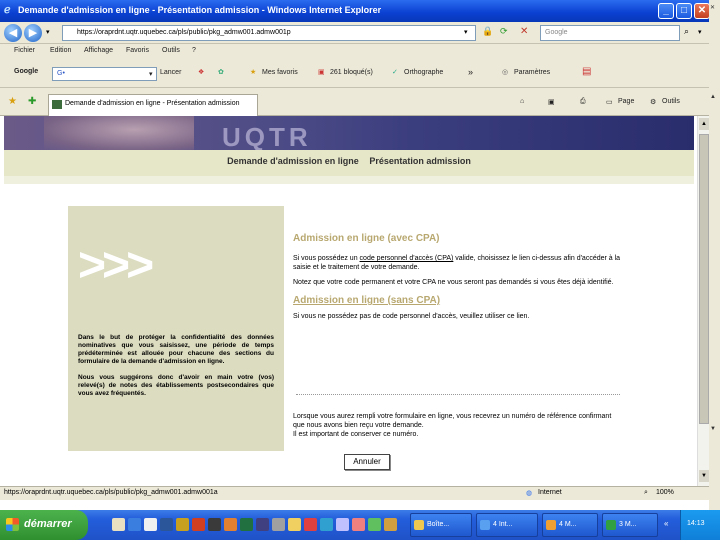  What do you see at coordinates (550, 492) in the screenshot?
I see `status-zone: Internet` at bounding box center [550, 492].